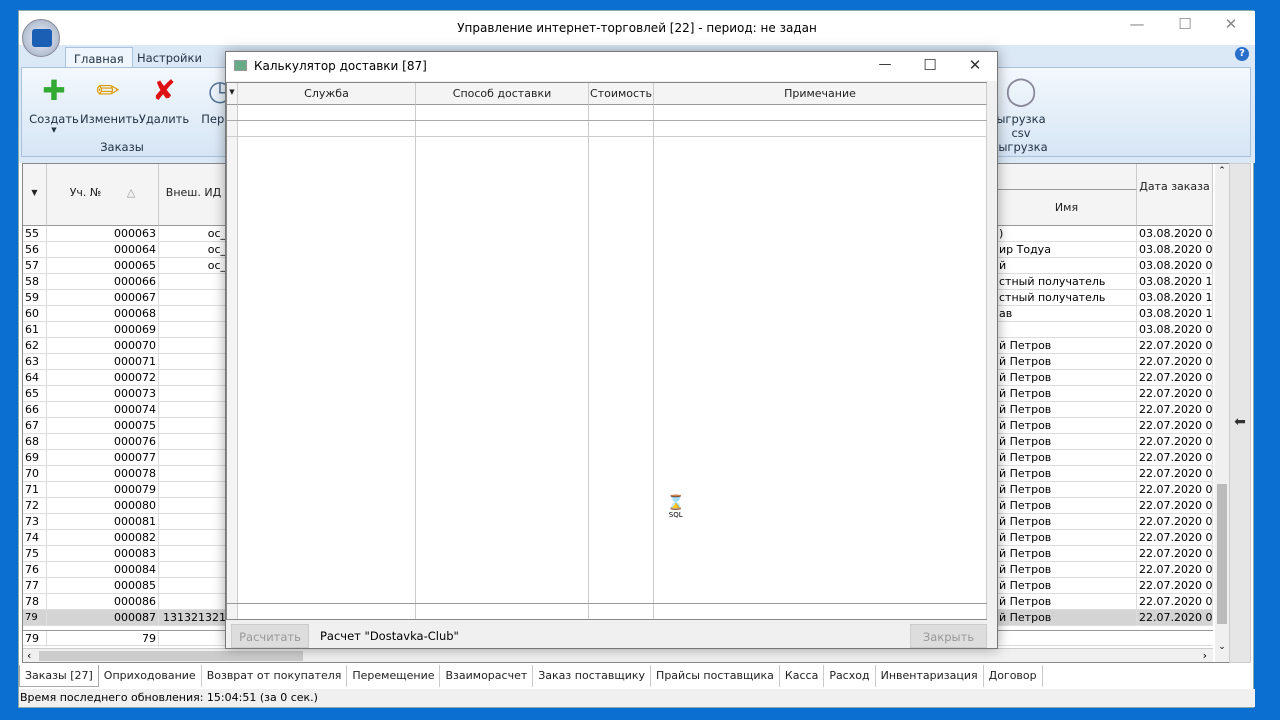  What do you see at coordinates (1231, 26) in the screenshot?
I see `close-button: ✕` at bounding box center [1231, 26].